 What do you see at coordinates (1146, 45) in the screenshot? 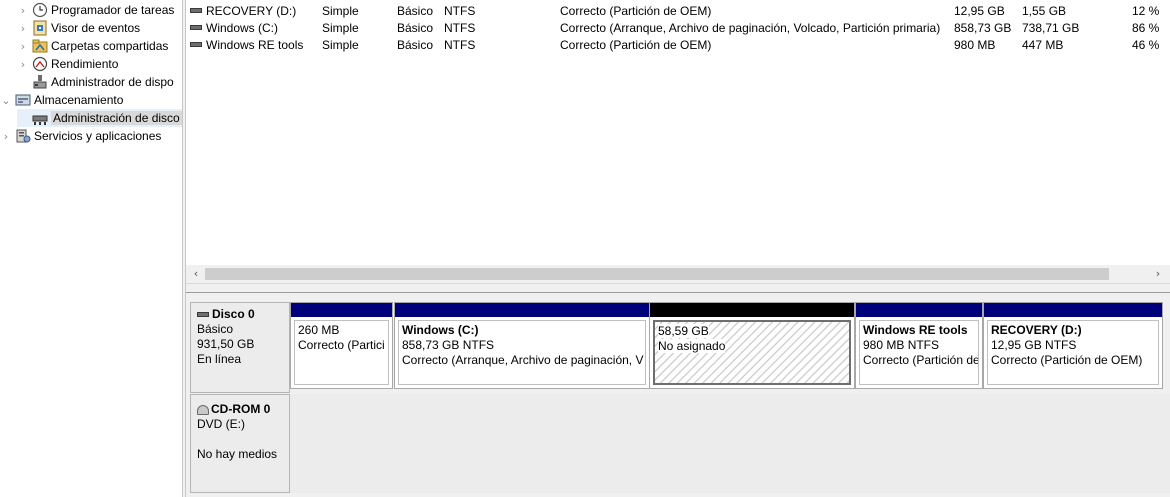
I see `volume-percent-free: 46 %` at bounding box center [1146, 45].